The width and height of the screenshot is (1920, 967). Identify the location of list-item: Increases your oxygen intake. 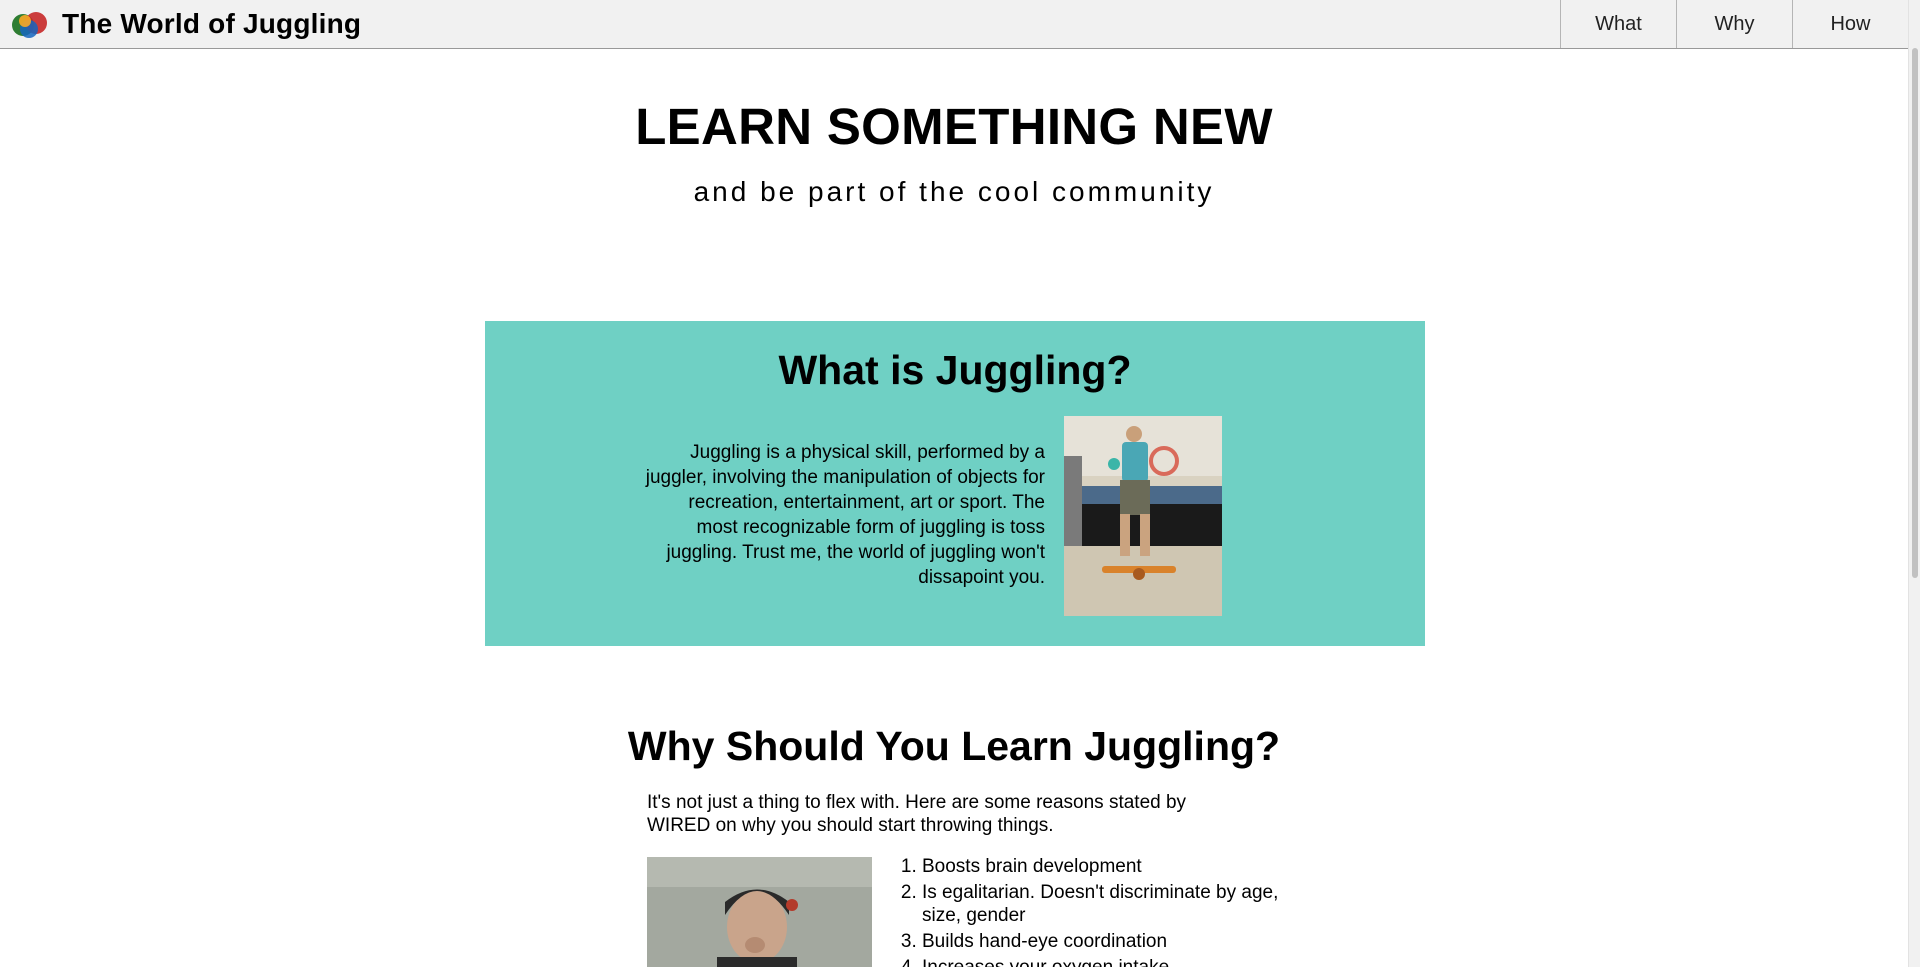
(1107, 961).